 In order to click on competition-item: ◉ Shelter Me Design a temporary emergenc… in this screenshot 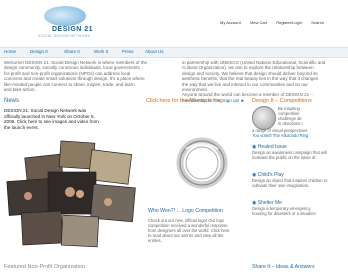, I will do `click(300, 208)`.